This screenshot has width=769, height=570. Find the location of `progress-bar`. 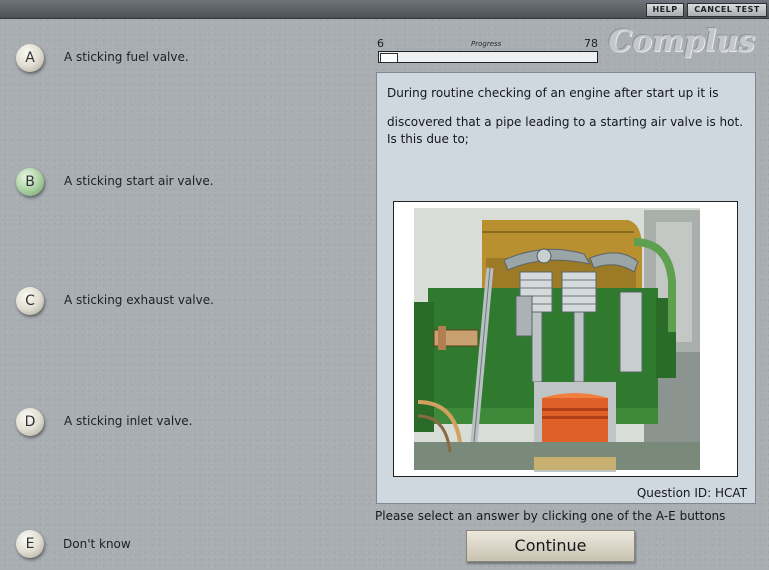

progress-bar is located at coordinates (488, 57).